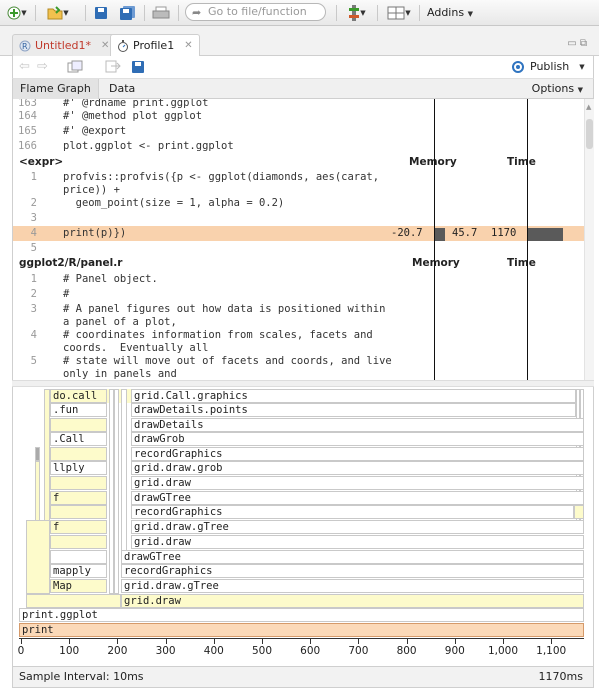  Describe the element at coordinates (120, 374) in the screenshot. I see `code-text: only in panels and` at that location.